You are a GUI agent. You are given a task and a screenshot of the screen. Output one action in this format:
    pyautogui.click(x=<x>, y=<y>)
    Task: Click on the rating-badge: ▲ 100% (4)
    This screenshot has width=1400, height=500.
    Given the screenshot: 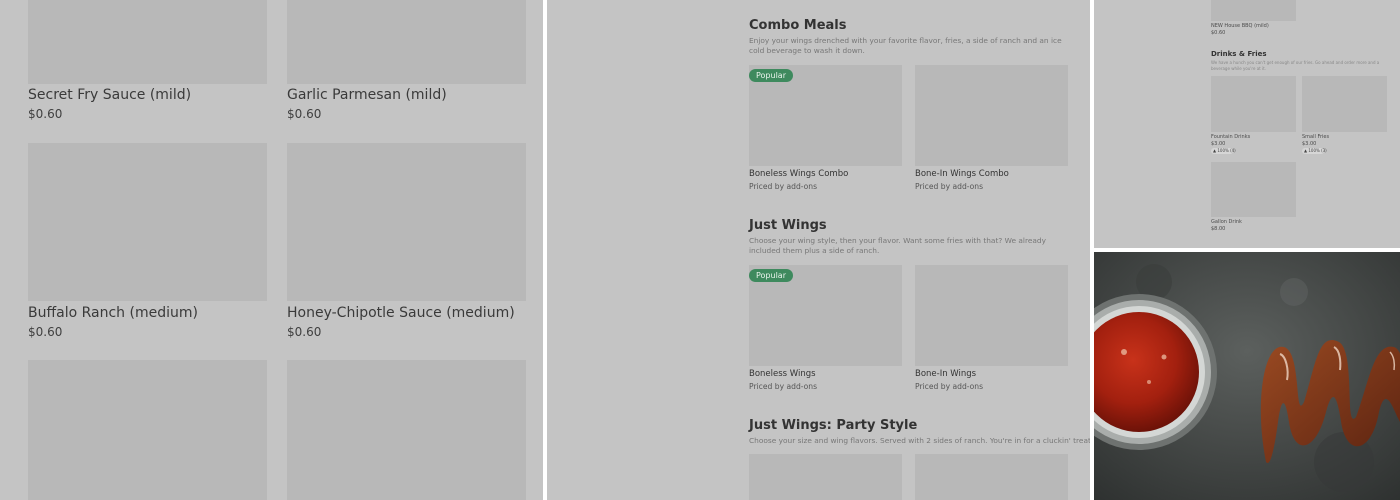 What is the action you would take?
    pyautogui.click(x=1223, y=151)
    